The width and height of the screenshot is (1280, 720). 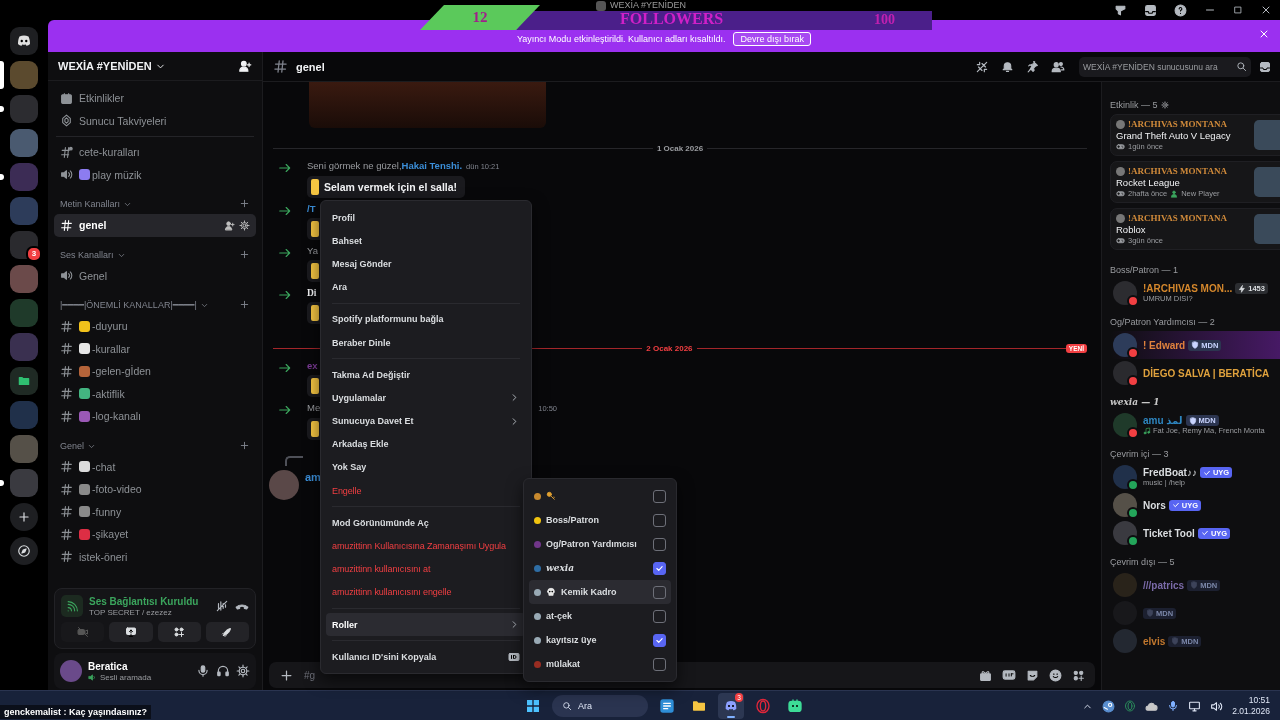 What do you see at coordinates (426, 287) in the screenshot?
I see `menu-item: Ara` at bounding box center [426, 287].